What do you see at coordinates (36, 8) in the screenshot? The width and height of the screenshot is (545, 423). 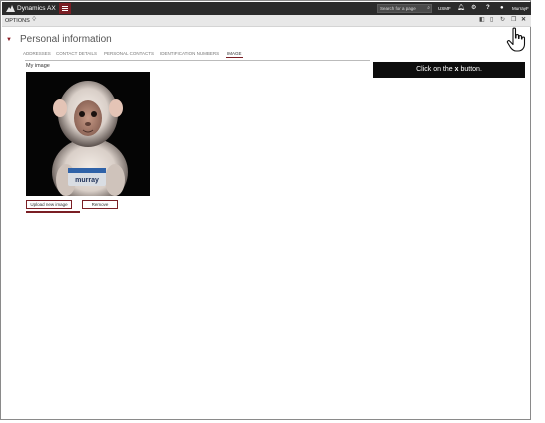 I see `app-title: Dynamics AX` at bounding box center [36, 8].